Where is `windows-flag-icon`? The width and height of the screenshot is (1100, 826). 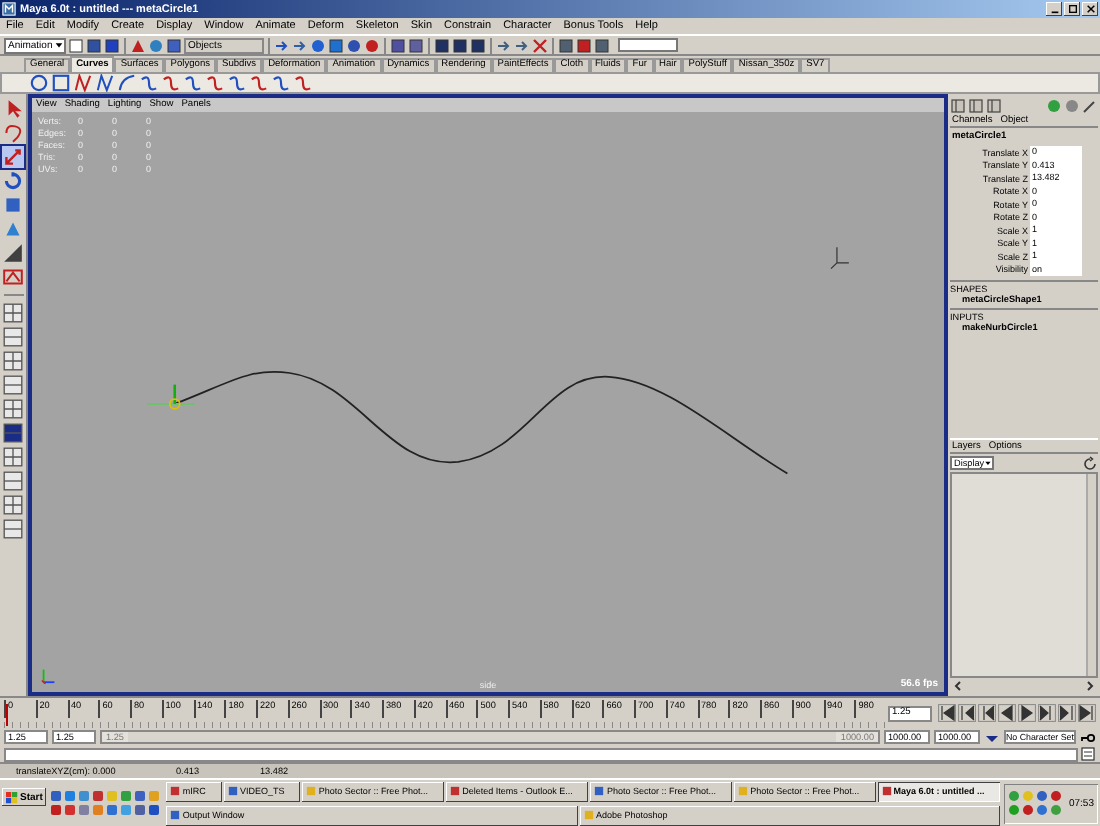 windows-flag-icon is located at coordinates (12, 797).